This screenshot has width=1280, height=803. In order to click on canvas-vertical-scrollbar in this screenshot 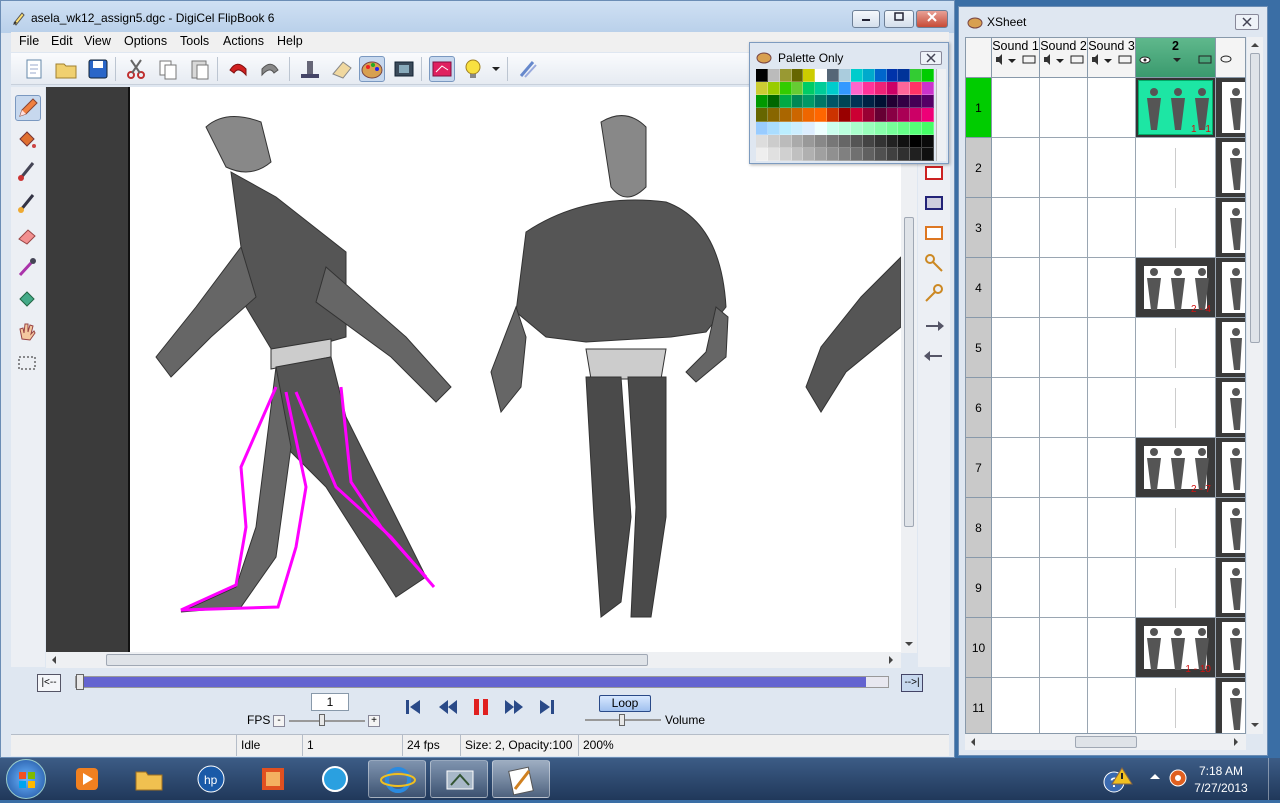, I will do `click(909, 370)`.